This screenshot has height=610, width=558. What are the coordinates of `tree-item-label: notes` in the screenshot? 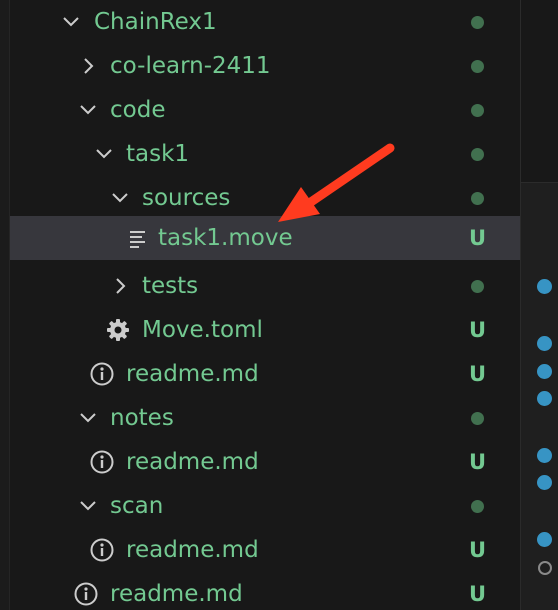 It's located at (142, 418).